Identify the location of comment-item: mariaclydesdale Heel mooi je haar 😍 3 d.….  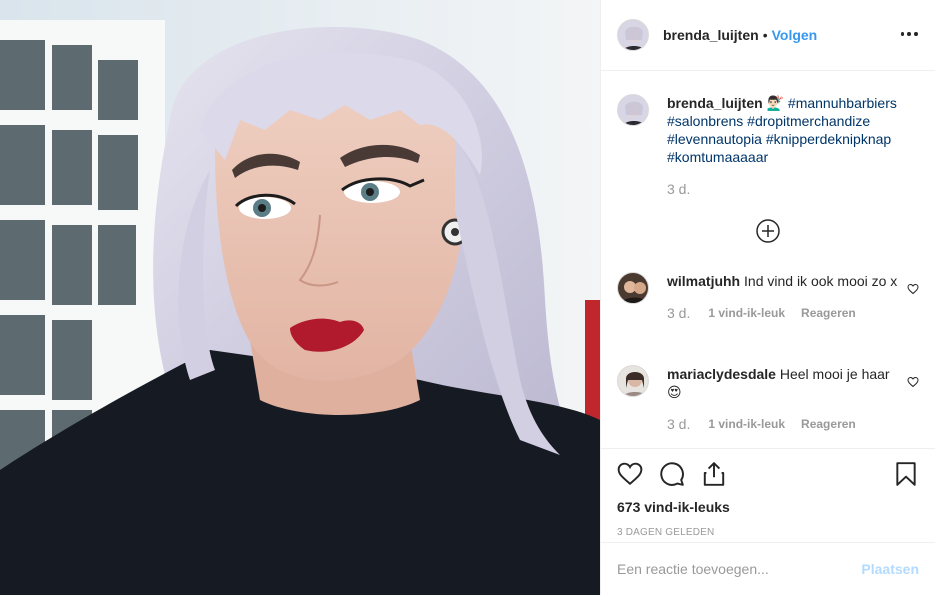
(768, 399).